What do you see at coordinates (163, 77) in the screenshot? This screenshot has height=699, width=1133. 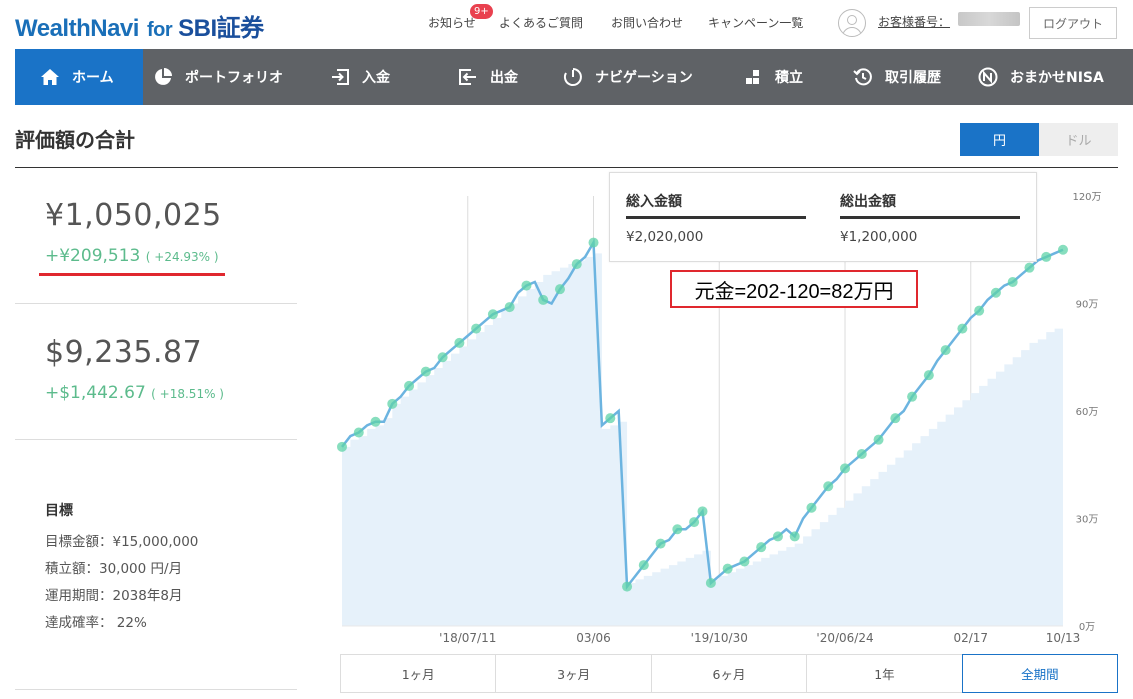 I see `pie-chart-icon` at bounding box center [163, 77].